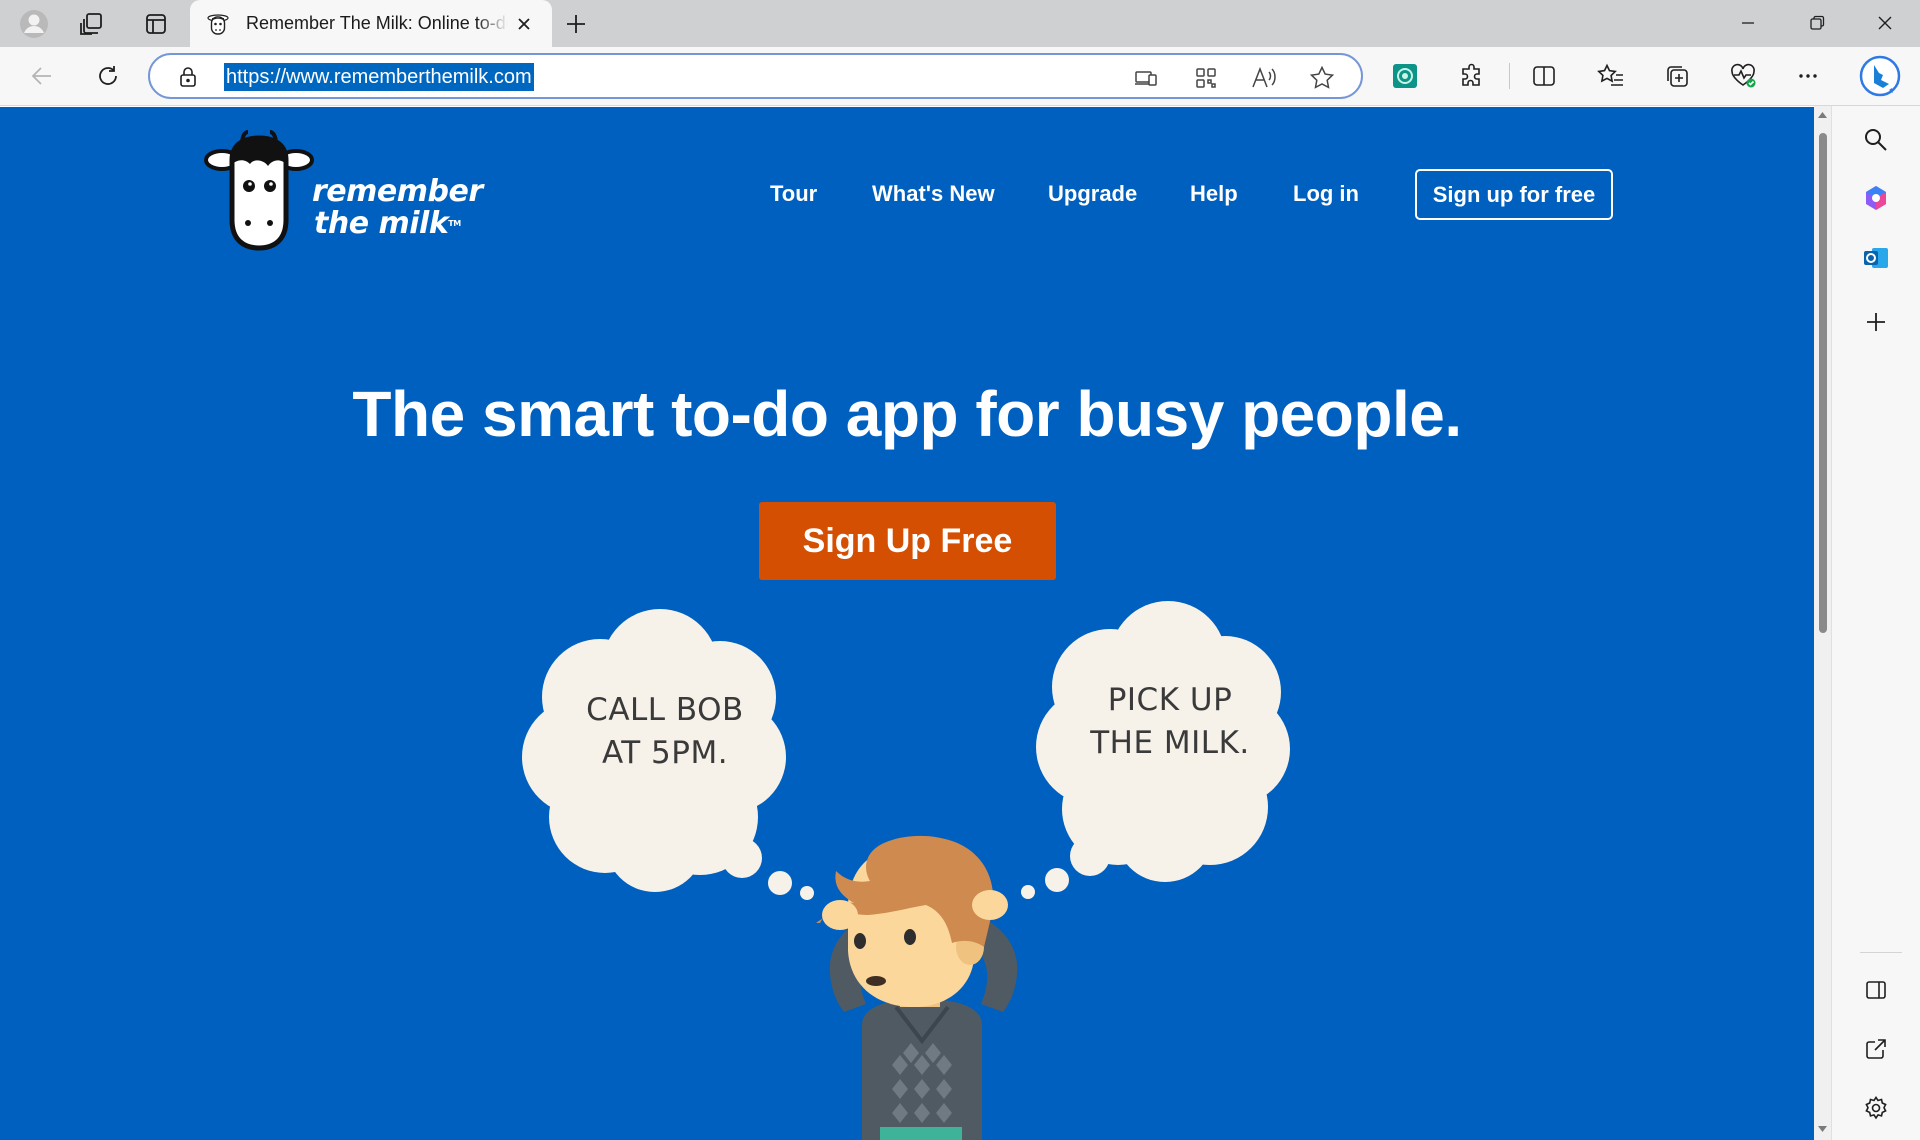  Describe the element at coordinates (665, 710) in the screenshot. I see `left-bubble-line-1: CALL BOB` at that location.